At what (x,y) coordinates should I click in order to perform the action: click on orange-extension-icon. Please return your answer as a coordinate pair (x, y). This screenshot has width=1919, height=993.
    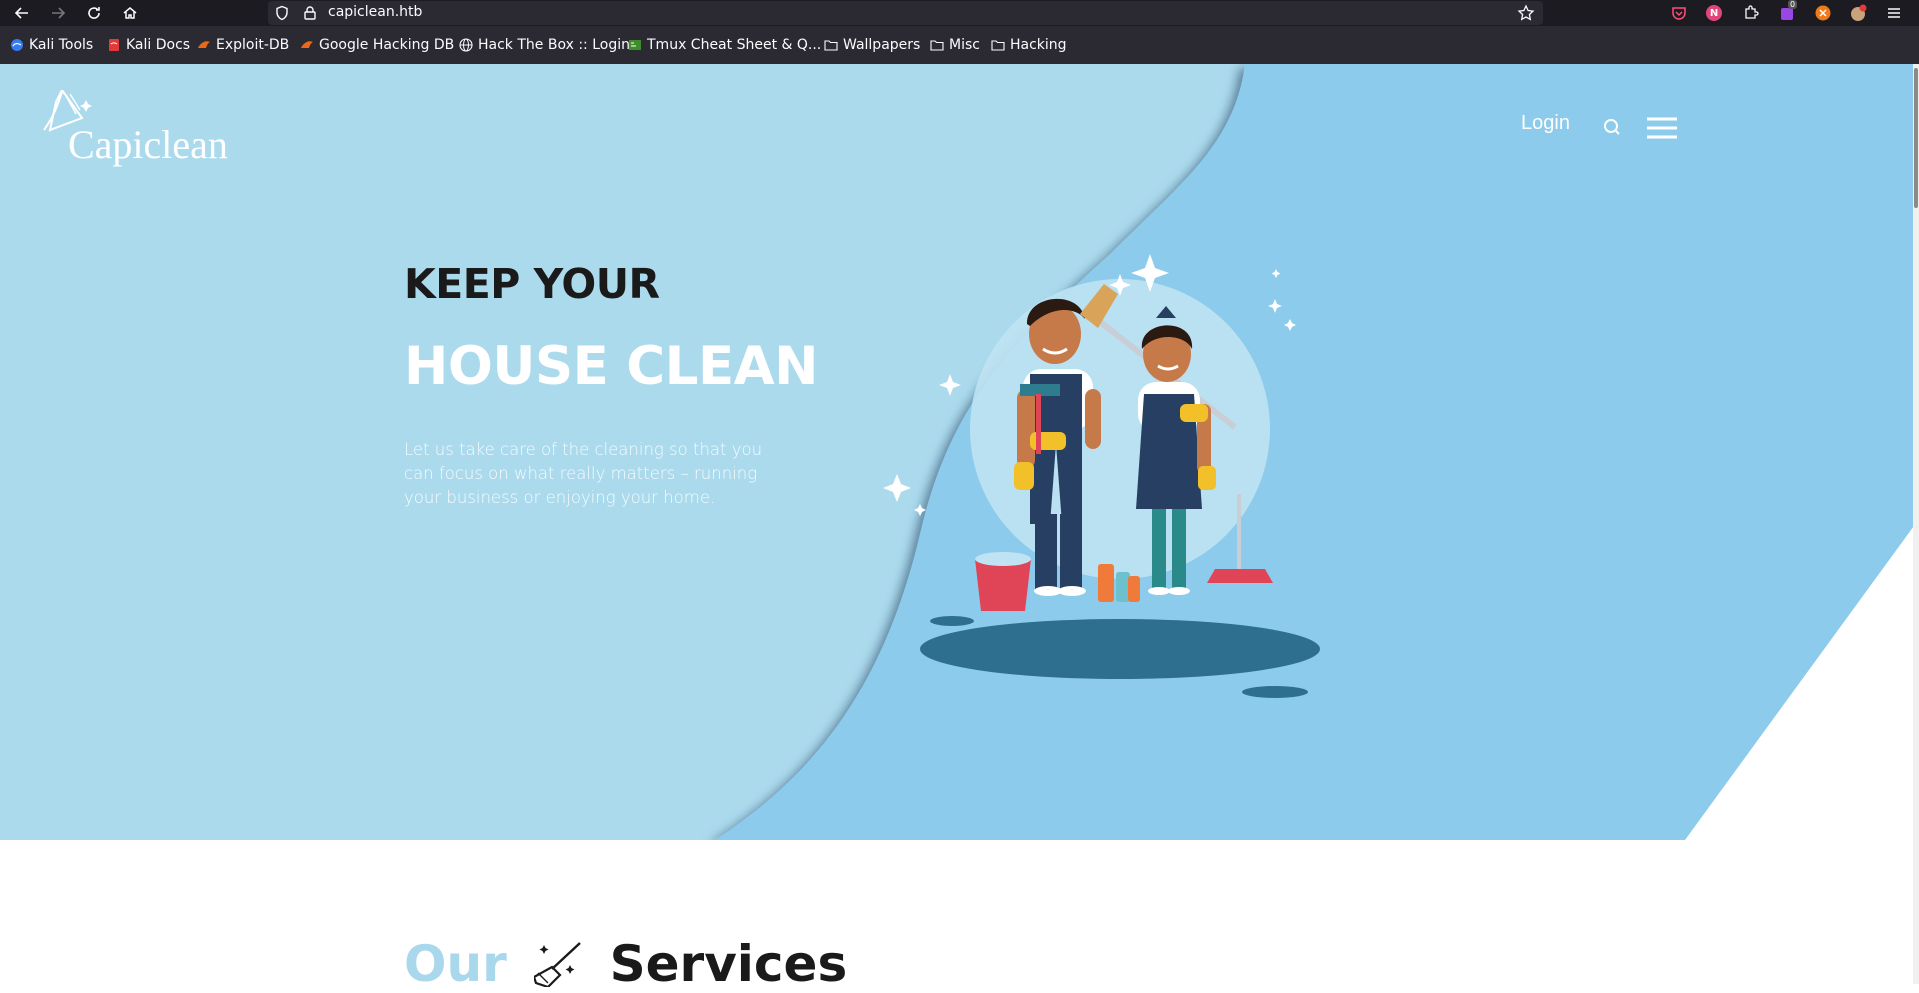
    Looking at the image, I should click on (1823, 13).